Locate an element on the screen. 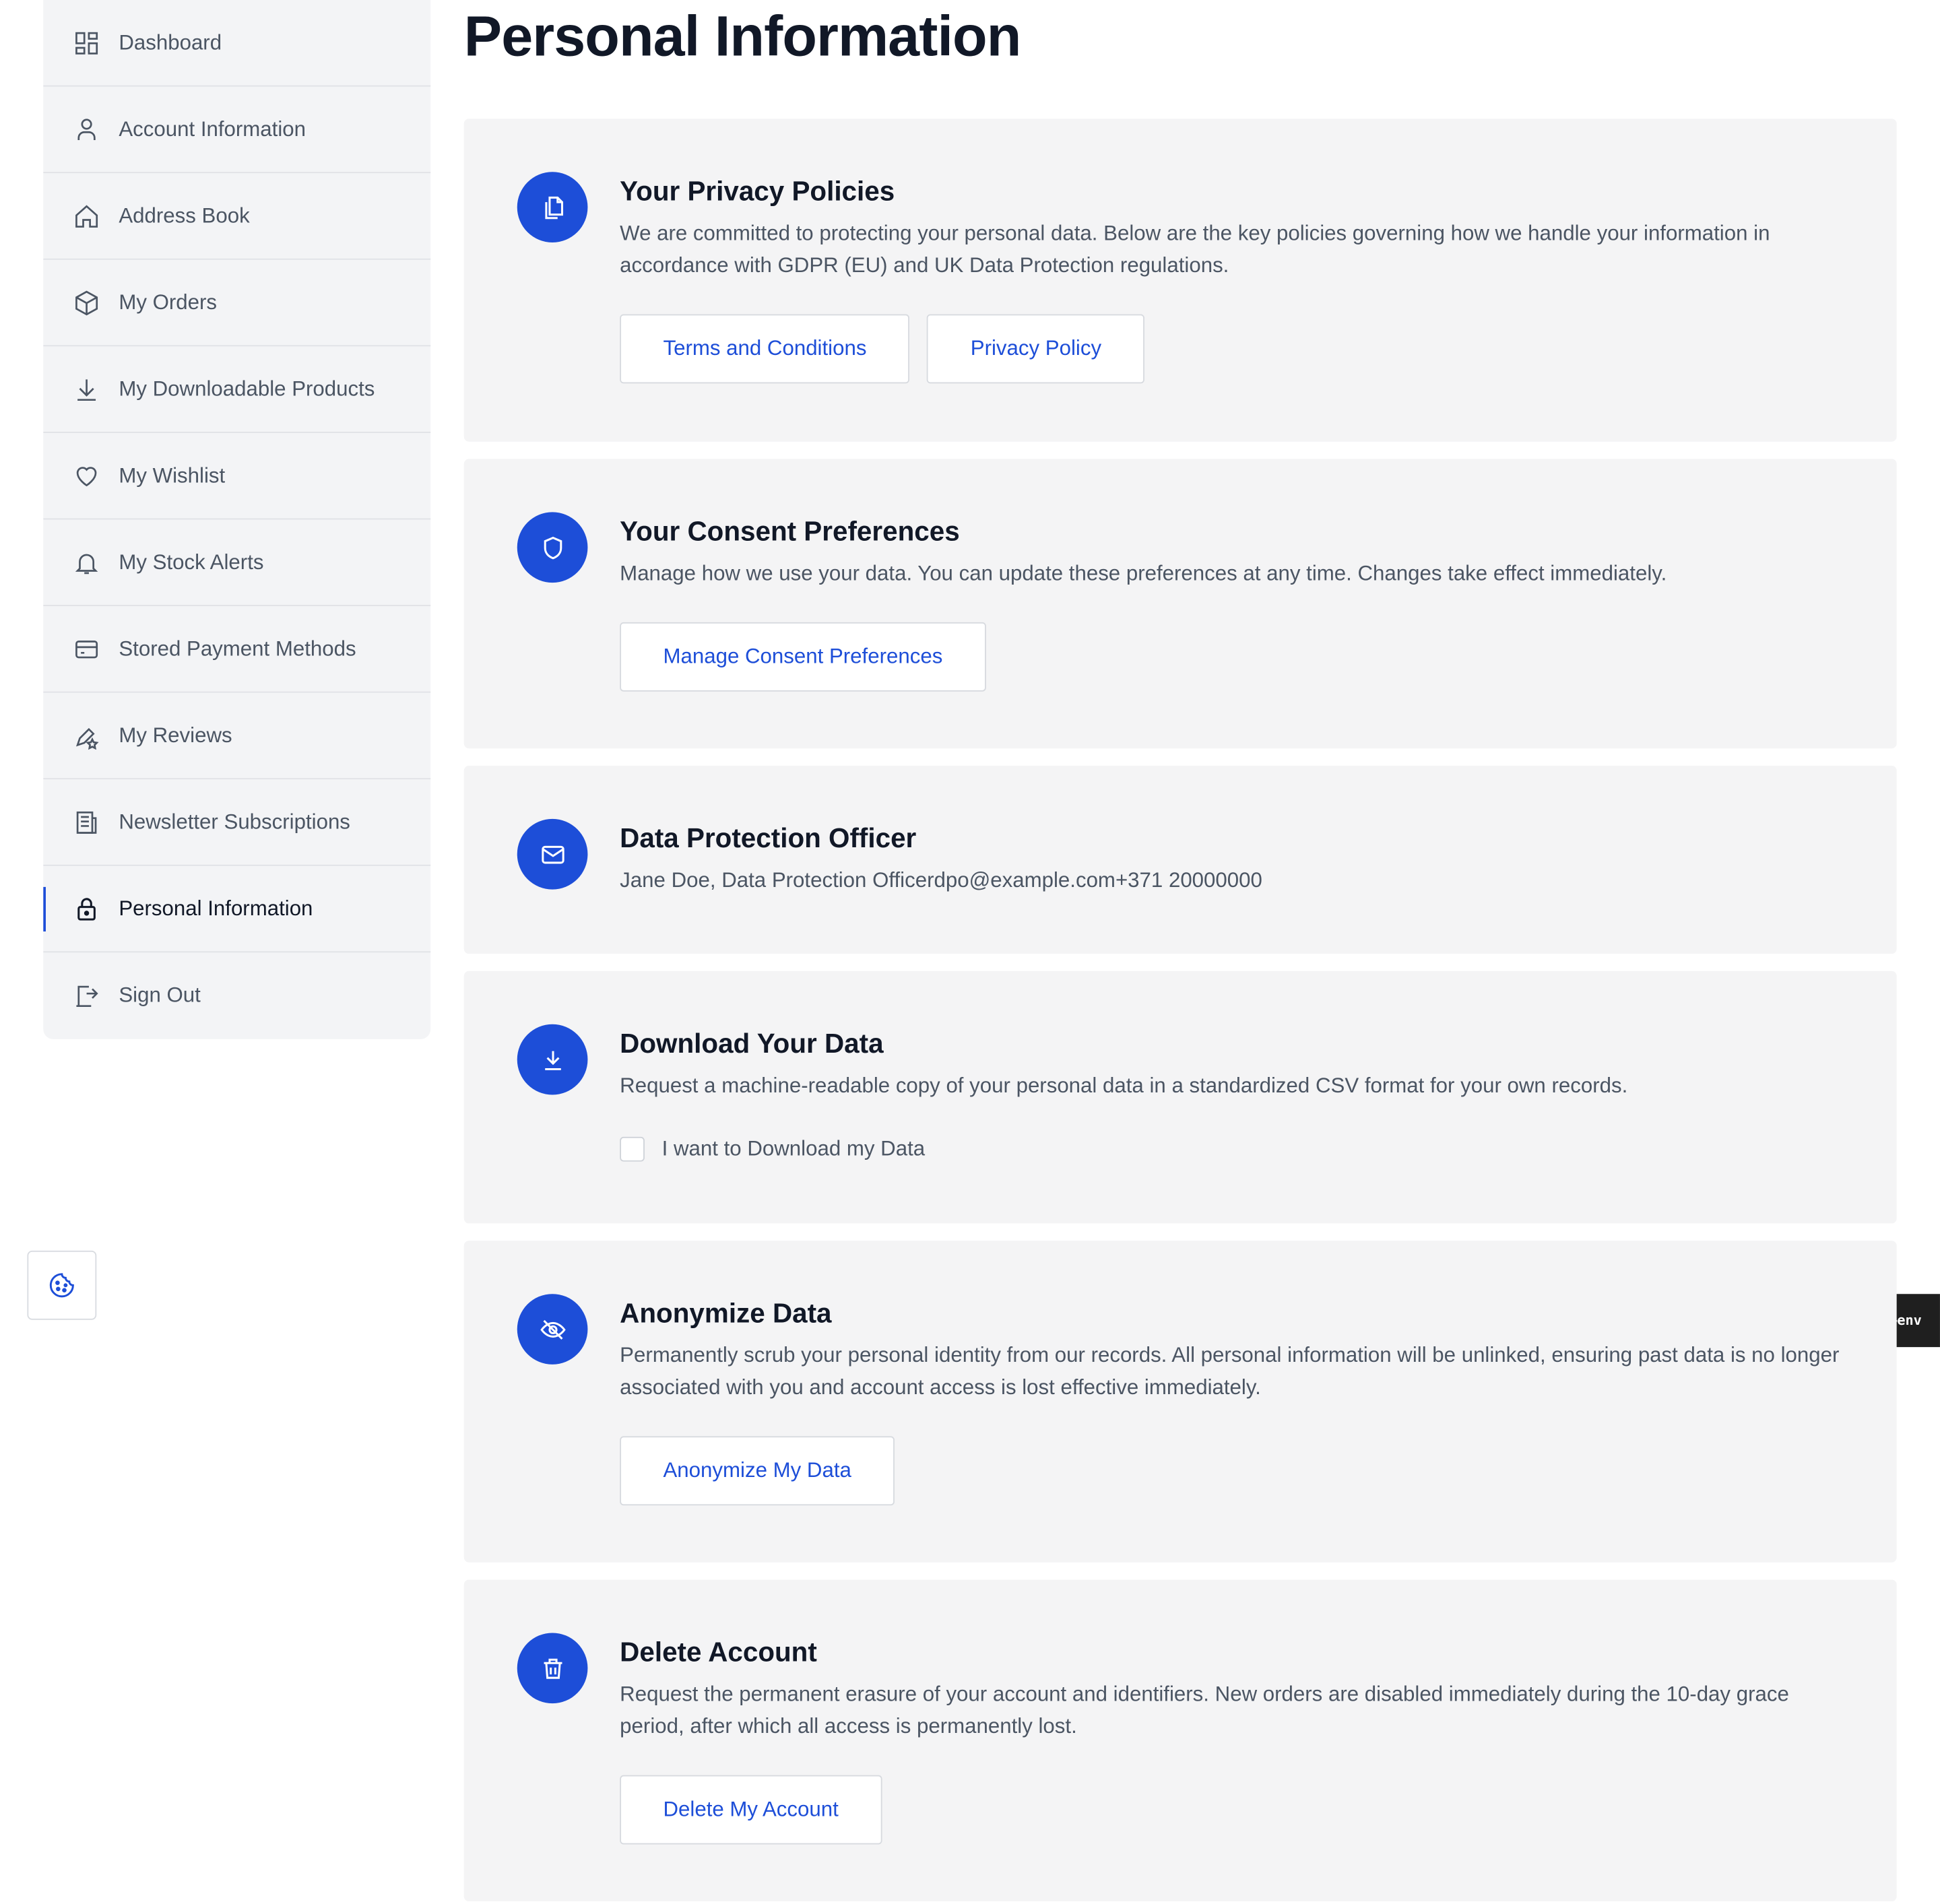  section-title: Anonymize Data is located at coordinates (726, 1313).